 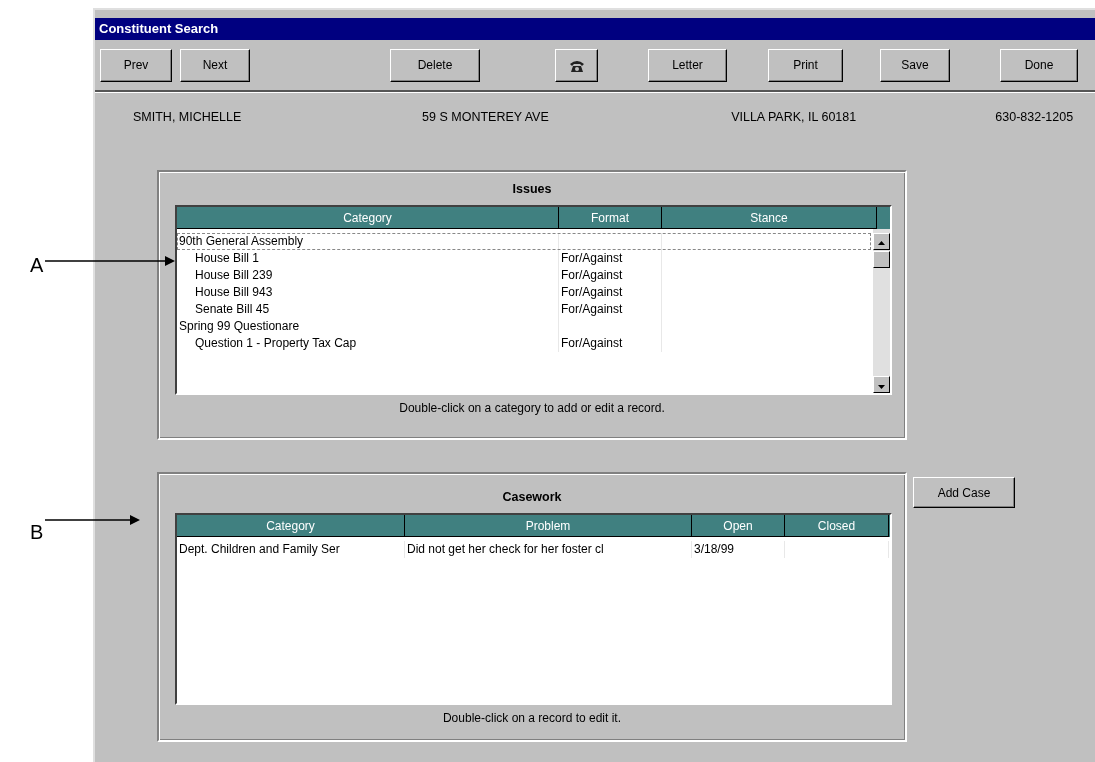 What do you see at coordinates (37, 265) in the screenshot?
I see `annotation-label: A` at bounding box center [37, 265].